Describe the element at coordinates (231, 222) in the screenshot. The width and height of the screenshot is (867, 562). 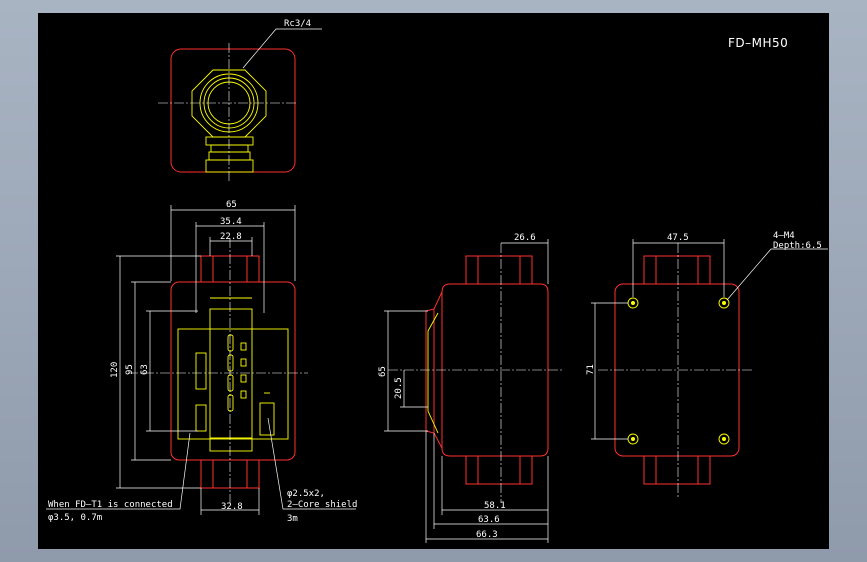
I see `dim-35-4: 35.4` at that location.